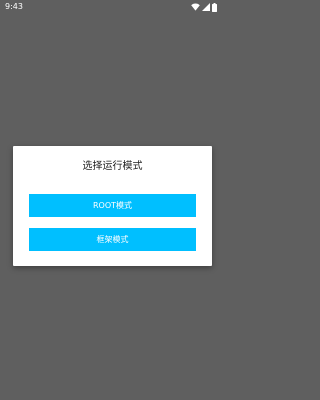 This screenshot has width=320, height=400. What do you see at coordinates (14, 6) in the screenshot?
I see `status-time: 9:43` at bounding box center [14, 6].